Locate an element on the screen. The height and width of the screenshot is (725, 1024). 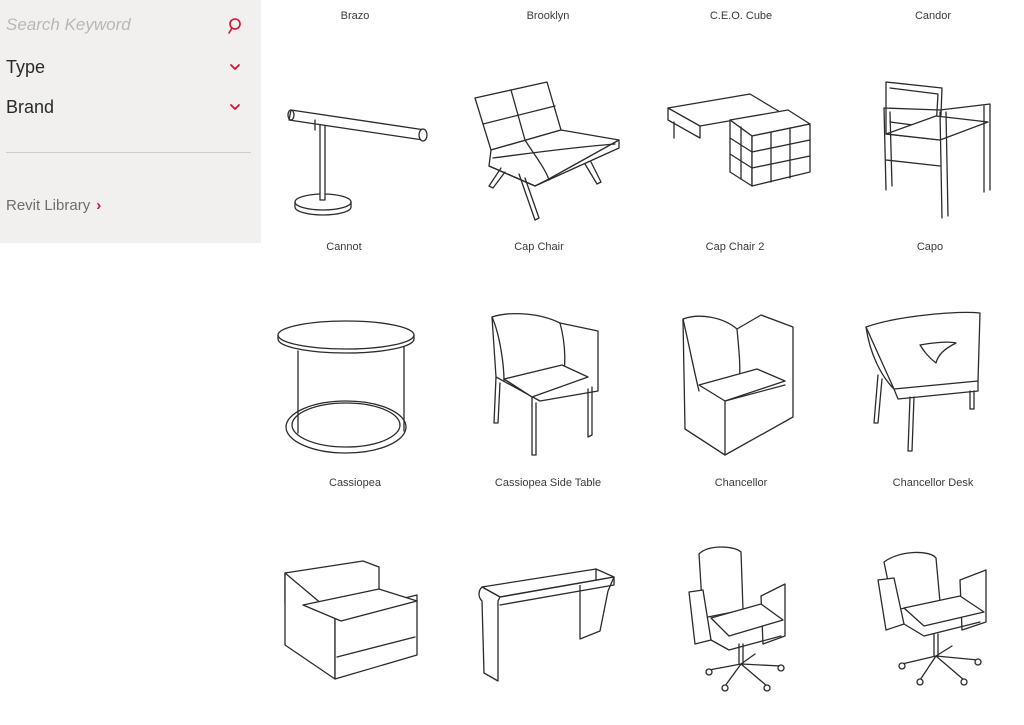
product-caption: Candor is located at coordinates (933, 16).